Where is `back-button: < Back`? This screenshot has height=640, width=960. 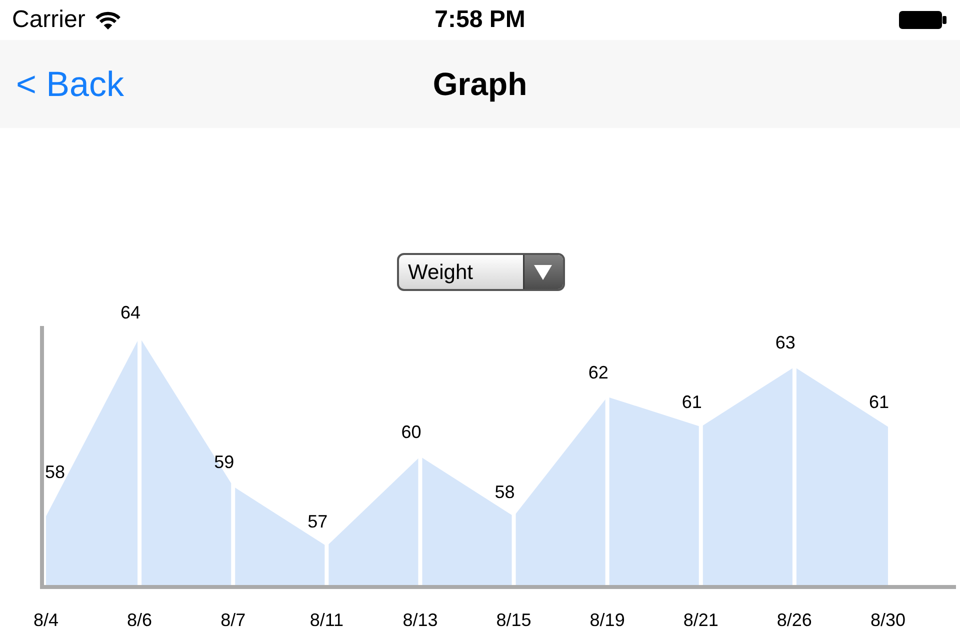
back-button: < Back is located at coordinates (70, 84).